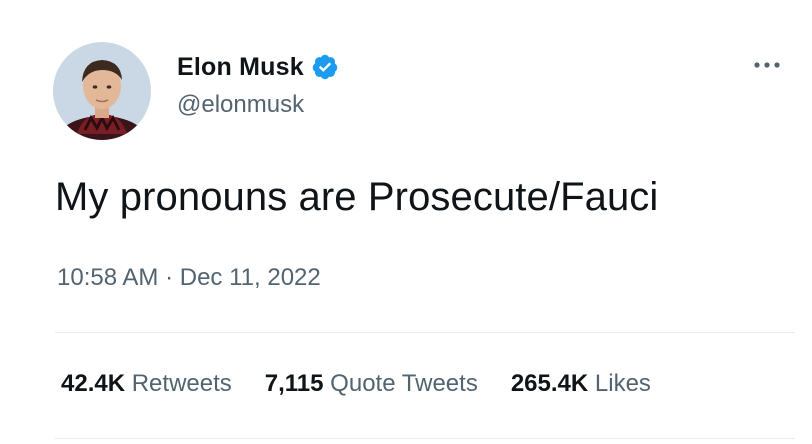 The width and height of the screenshot is (812, 444). What do you see at coordinates (181, 383) in the screenshot?
I see `retweets-label: Retweets` at bounding box center [181, 383].